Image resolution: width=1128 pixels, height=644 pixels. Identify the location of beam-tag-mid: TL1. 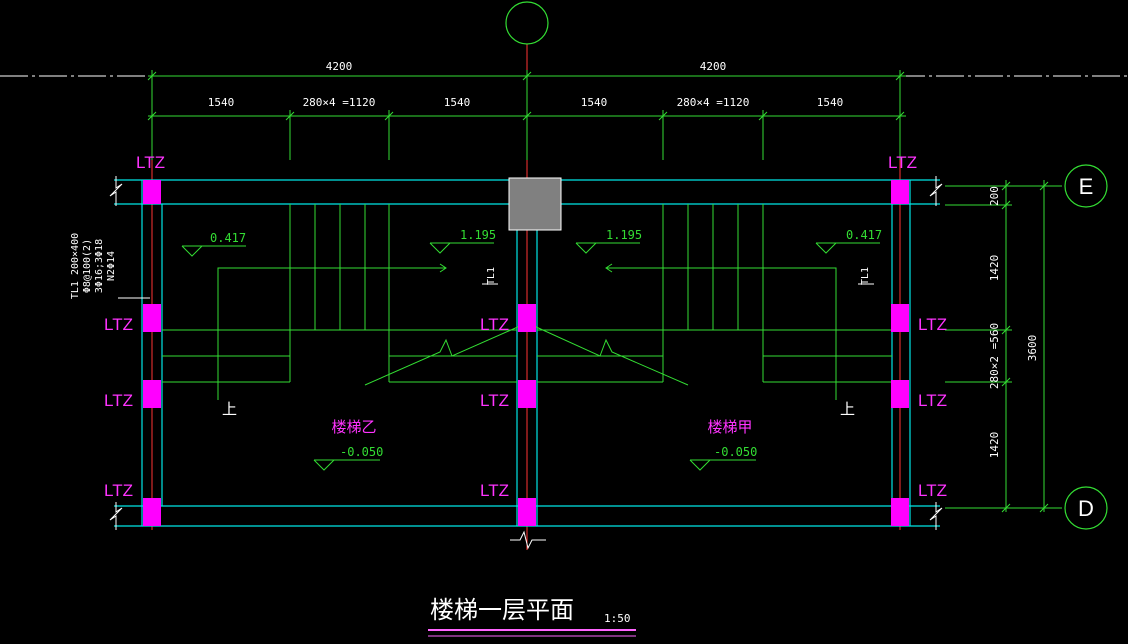
(491, 276).